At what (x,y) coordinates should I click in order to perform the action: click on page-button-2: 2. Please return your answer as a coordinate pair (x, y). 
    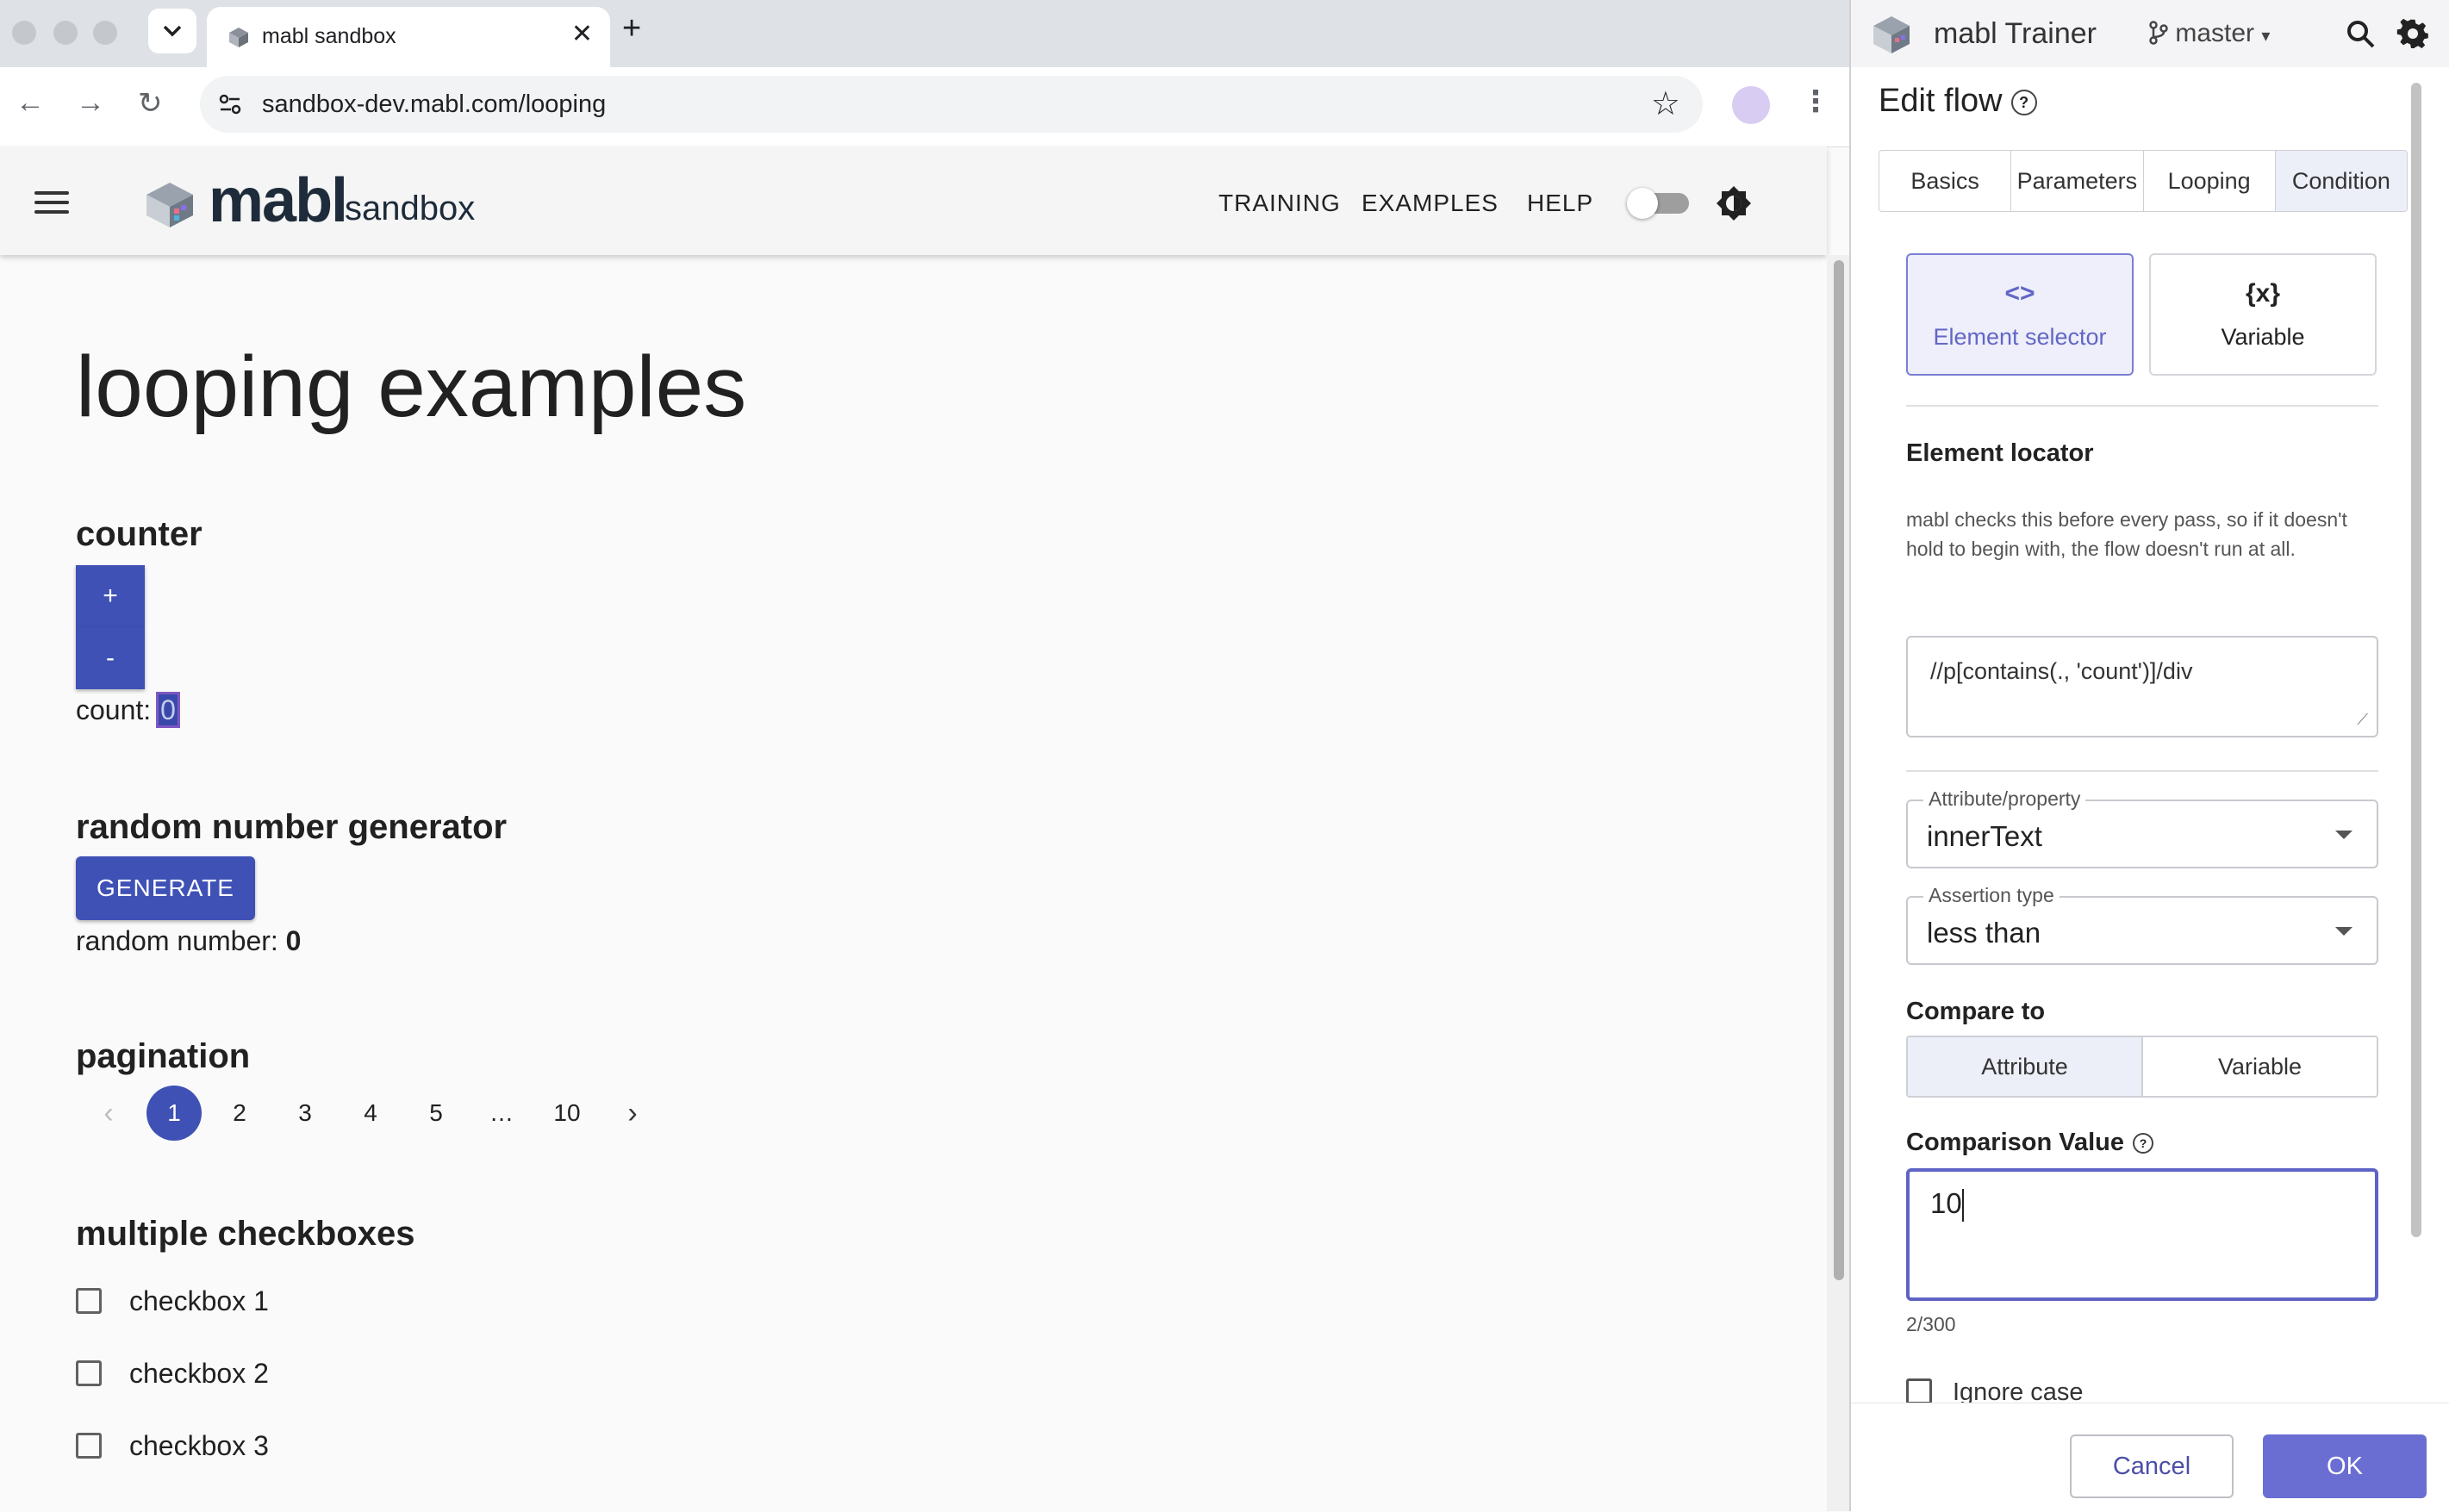
    Looking at the image, I should click on (239, 1114).